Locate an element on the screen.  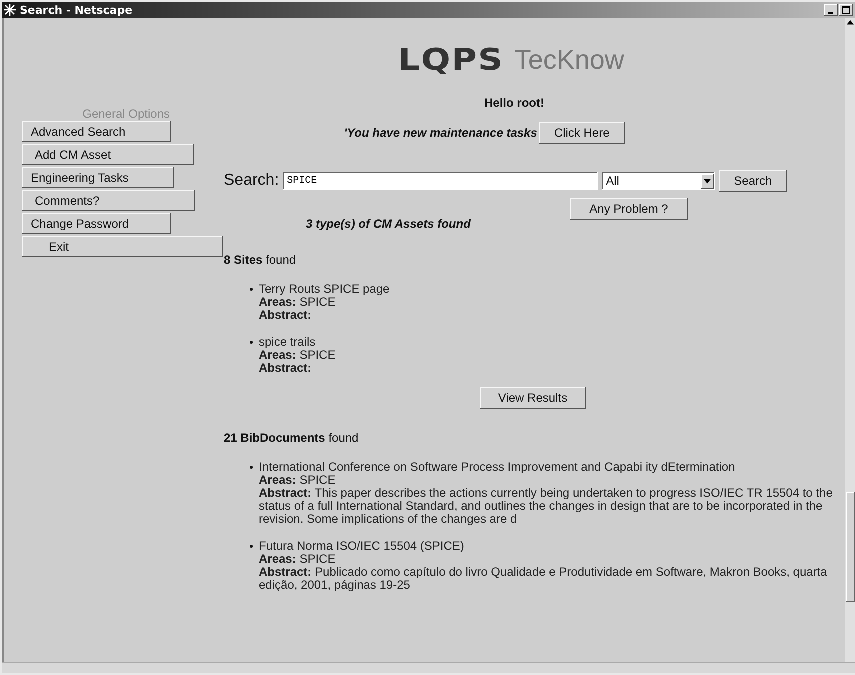
sidebar-heading: General Options is located at coordinates (126, 114).